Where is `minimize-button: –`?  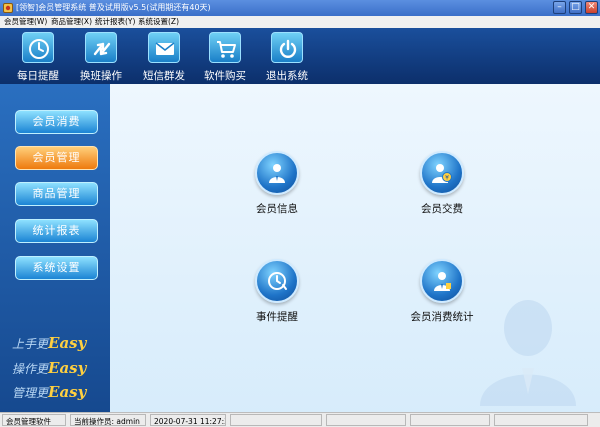
minimize-button: – is located at coordinates (559, 7).